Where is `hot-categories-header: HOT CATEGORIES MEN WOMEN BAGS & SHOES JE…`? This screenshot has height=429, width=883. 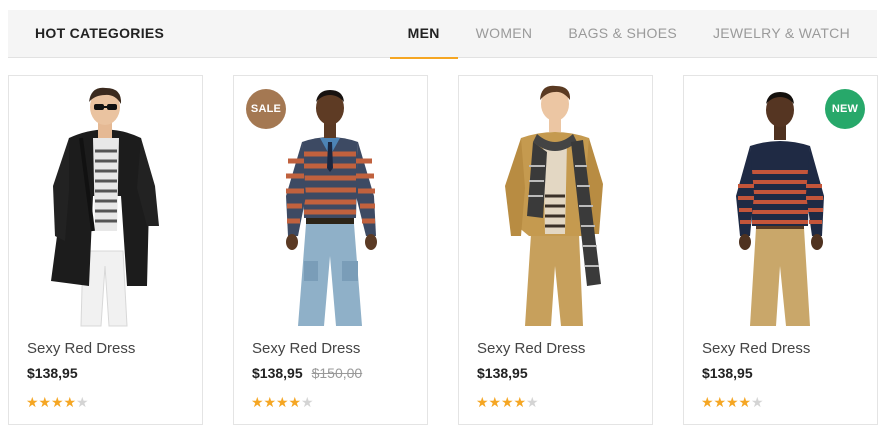
hot-categories-header: HOT CATEGORIES MEN WOMEN BAGS & SHOES JE… is located at coordinates (442, 34).